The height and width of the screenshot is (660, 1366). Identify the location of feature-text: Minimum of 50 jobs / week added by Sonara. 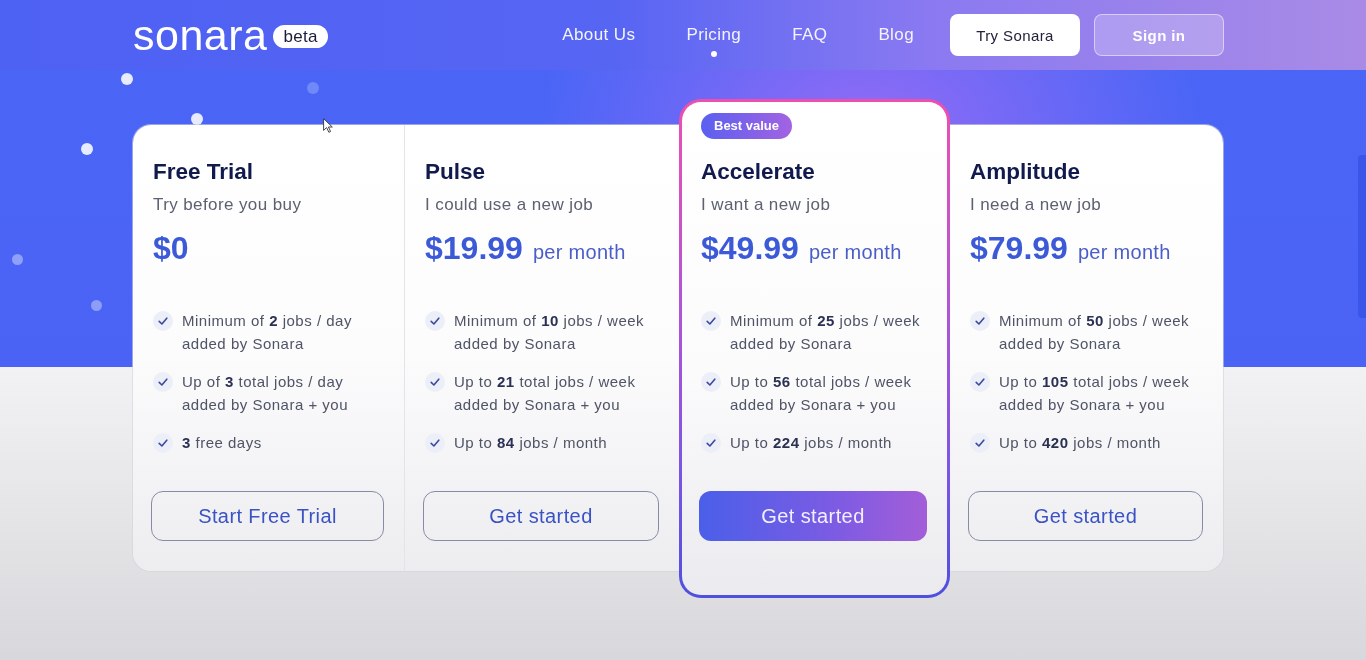
(1095, 332).